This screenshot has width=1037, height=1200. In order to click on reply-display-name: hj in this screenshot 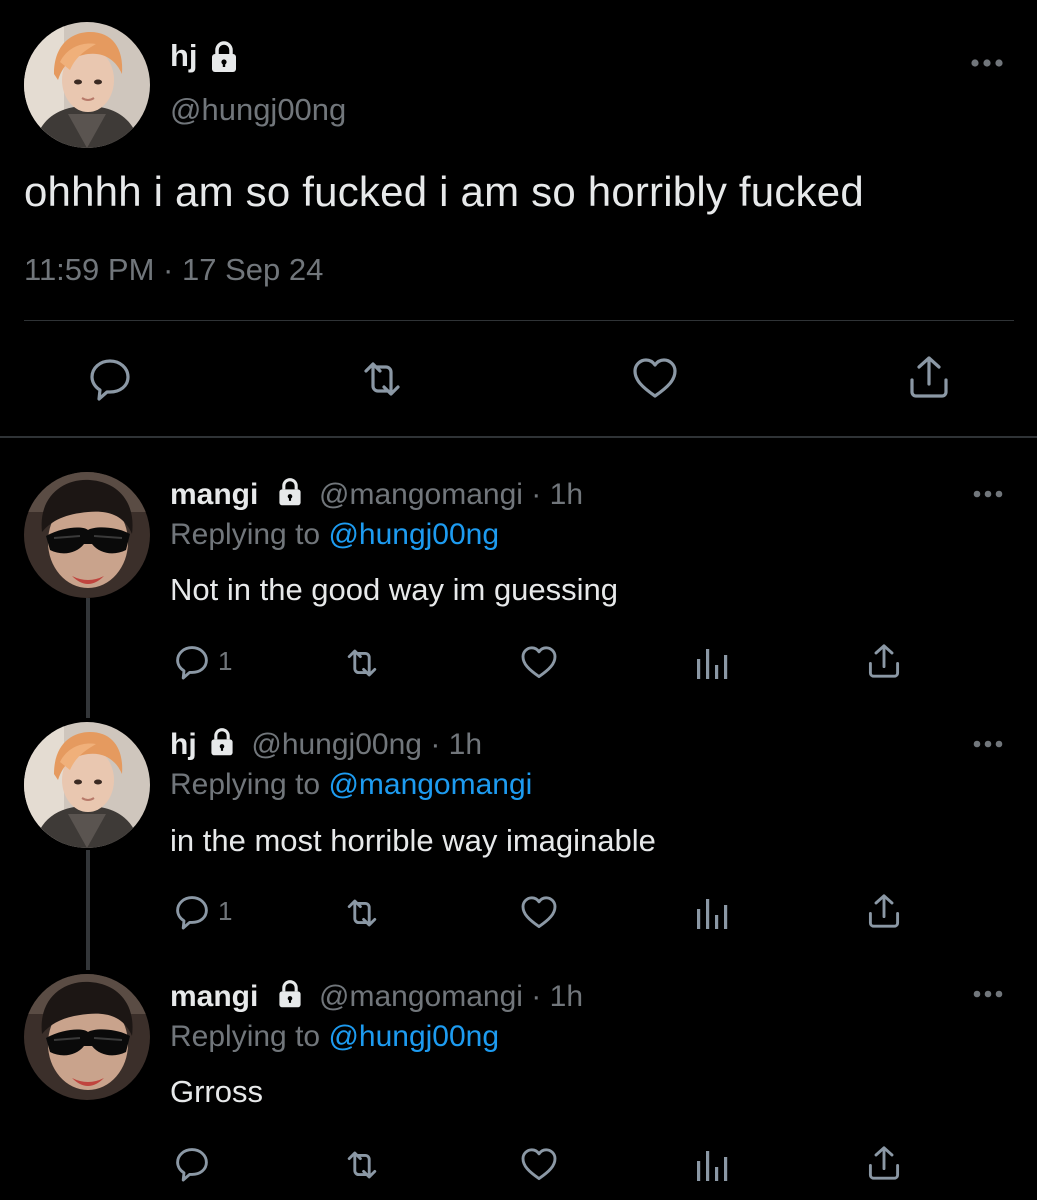, I will do `click(183, 744)`.